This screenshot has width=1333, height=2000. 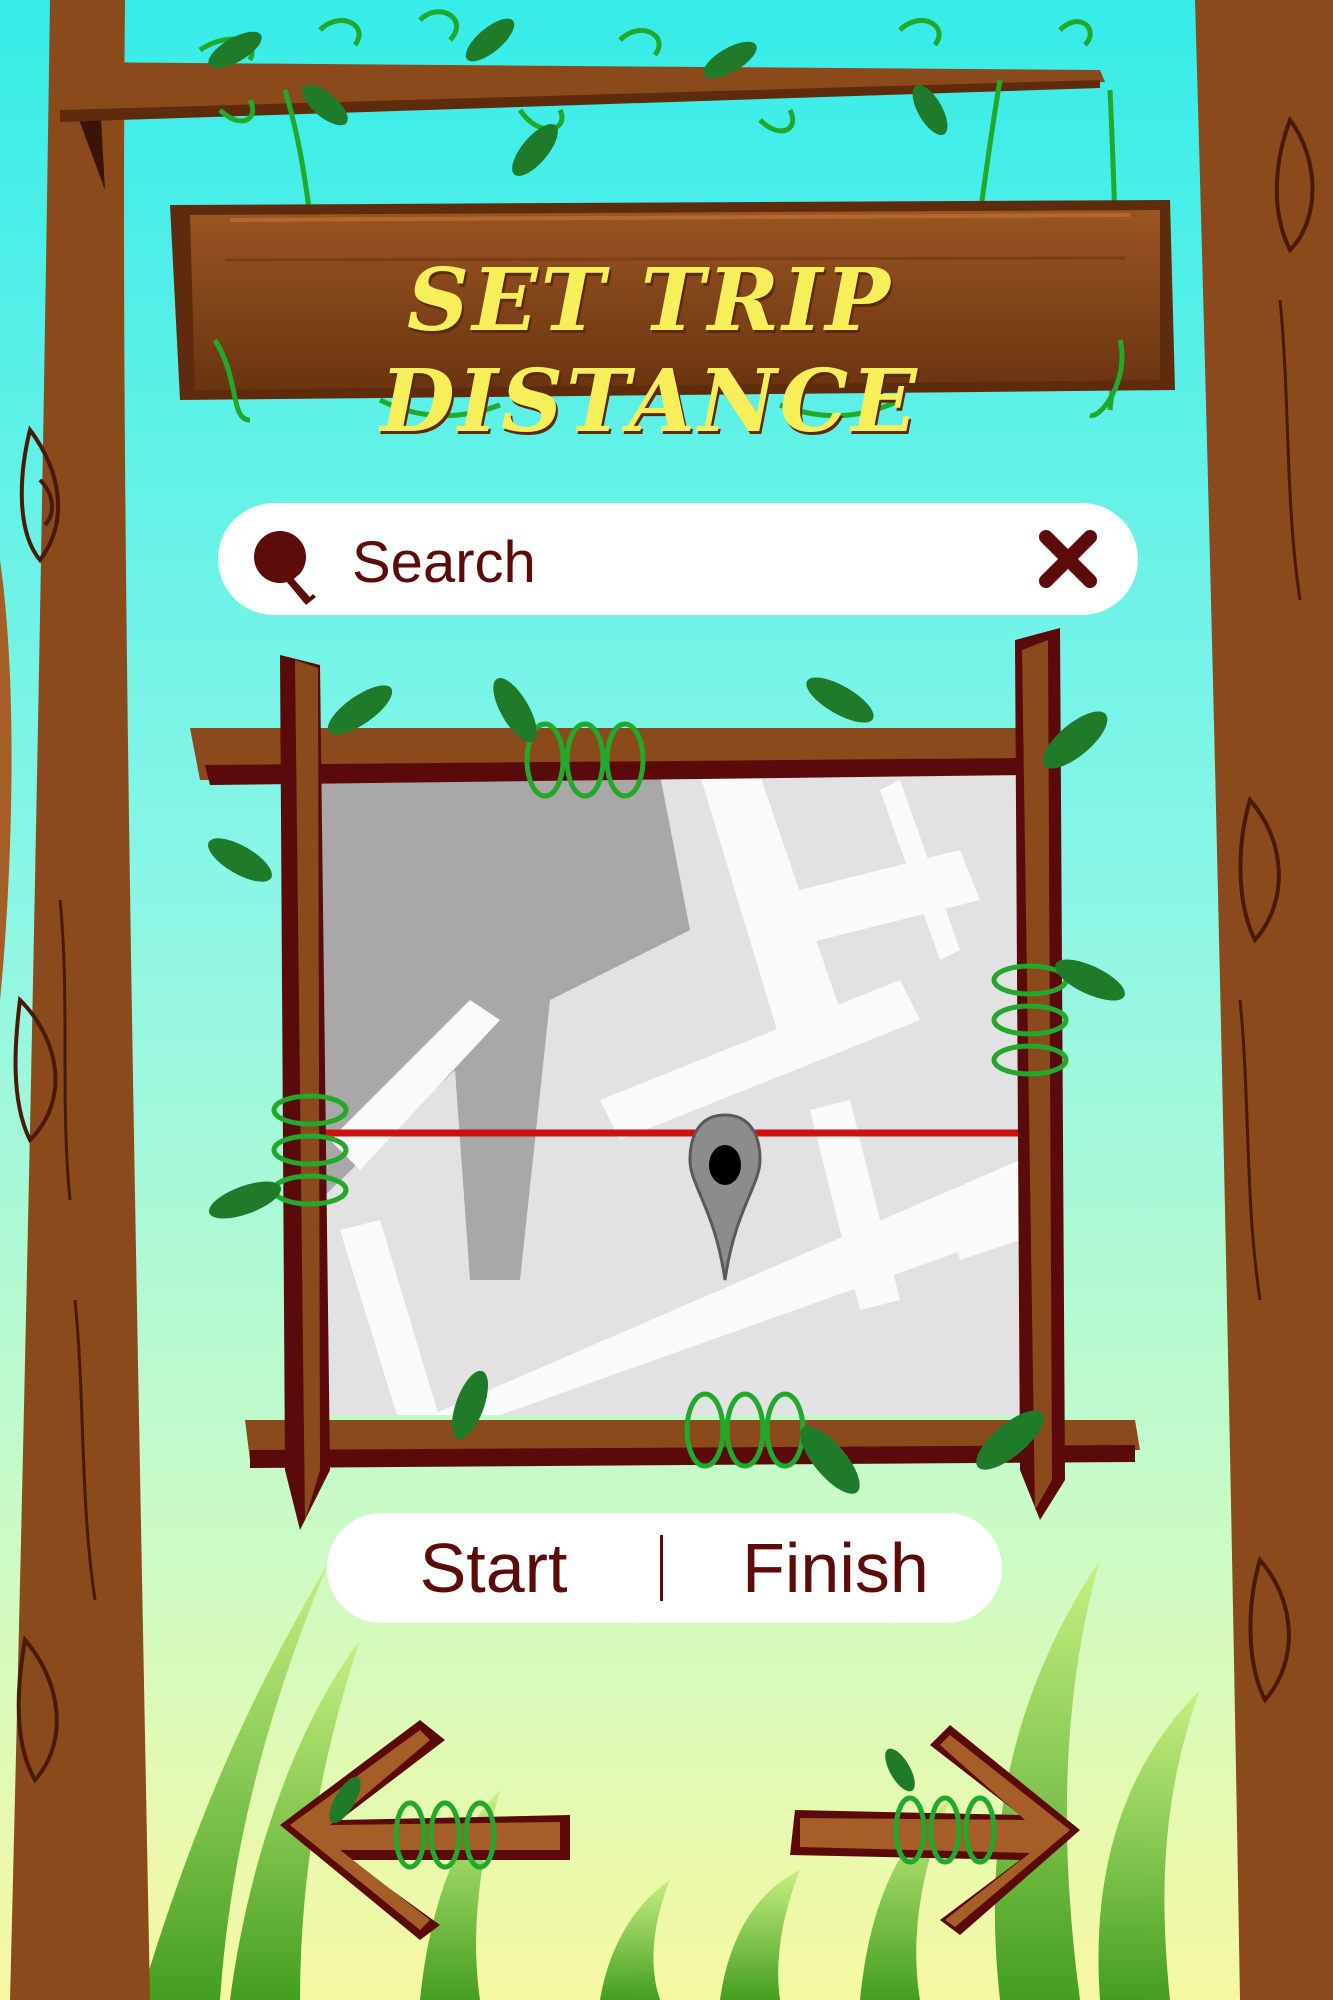 What do you see at coordinates (493, 1568) in the screenshot?
I see `start-button: Start` at bounding box center [493, 1568].